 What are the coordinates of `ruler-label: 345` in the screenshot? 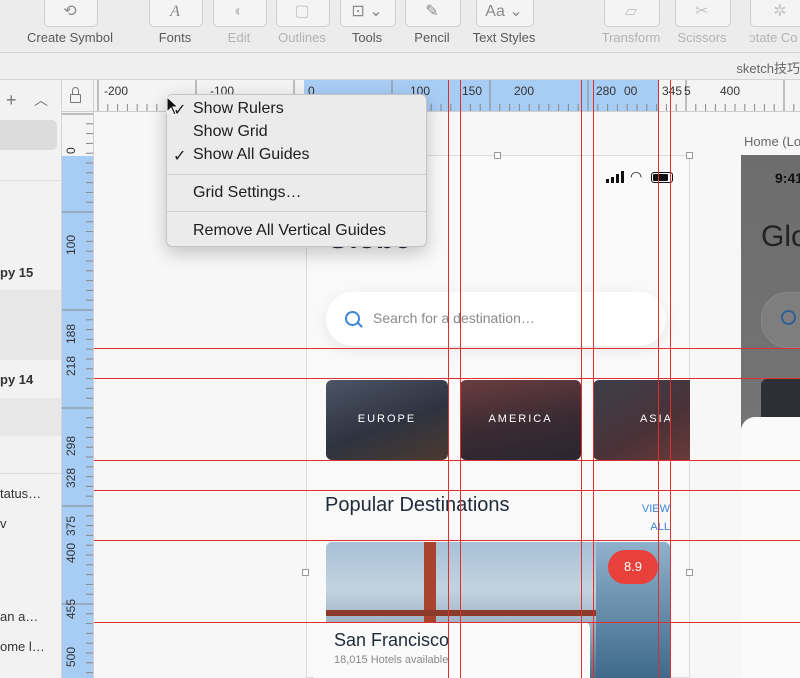 It's located at (672, 91).